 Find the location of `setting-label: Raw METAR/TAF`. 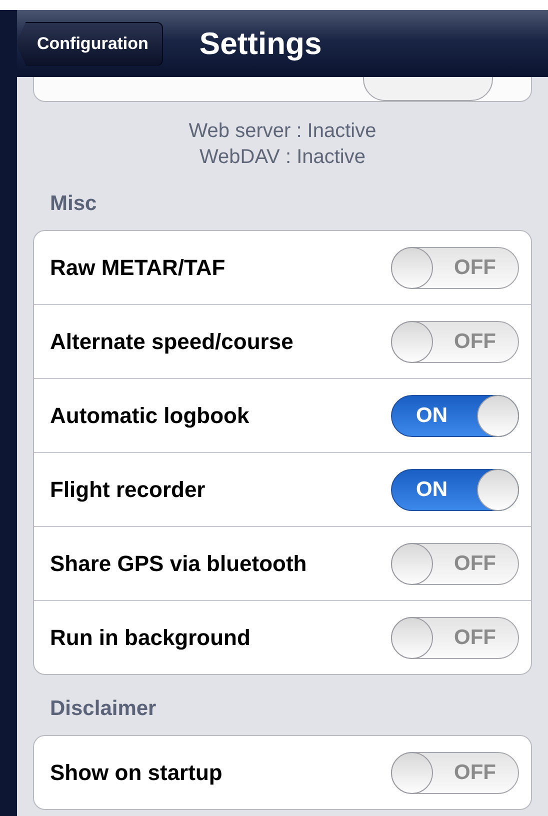

setting-label: Raw METAR/TAF is located at coordinates (138, 267).